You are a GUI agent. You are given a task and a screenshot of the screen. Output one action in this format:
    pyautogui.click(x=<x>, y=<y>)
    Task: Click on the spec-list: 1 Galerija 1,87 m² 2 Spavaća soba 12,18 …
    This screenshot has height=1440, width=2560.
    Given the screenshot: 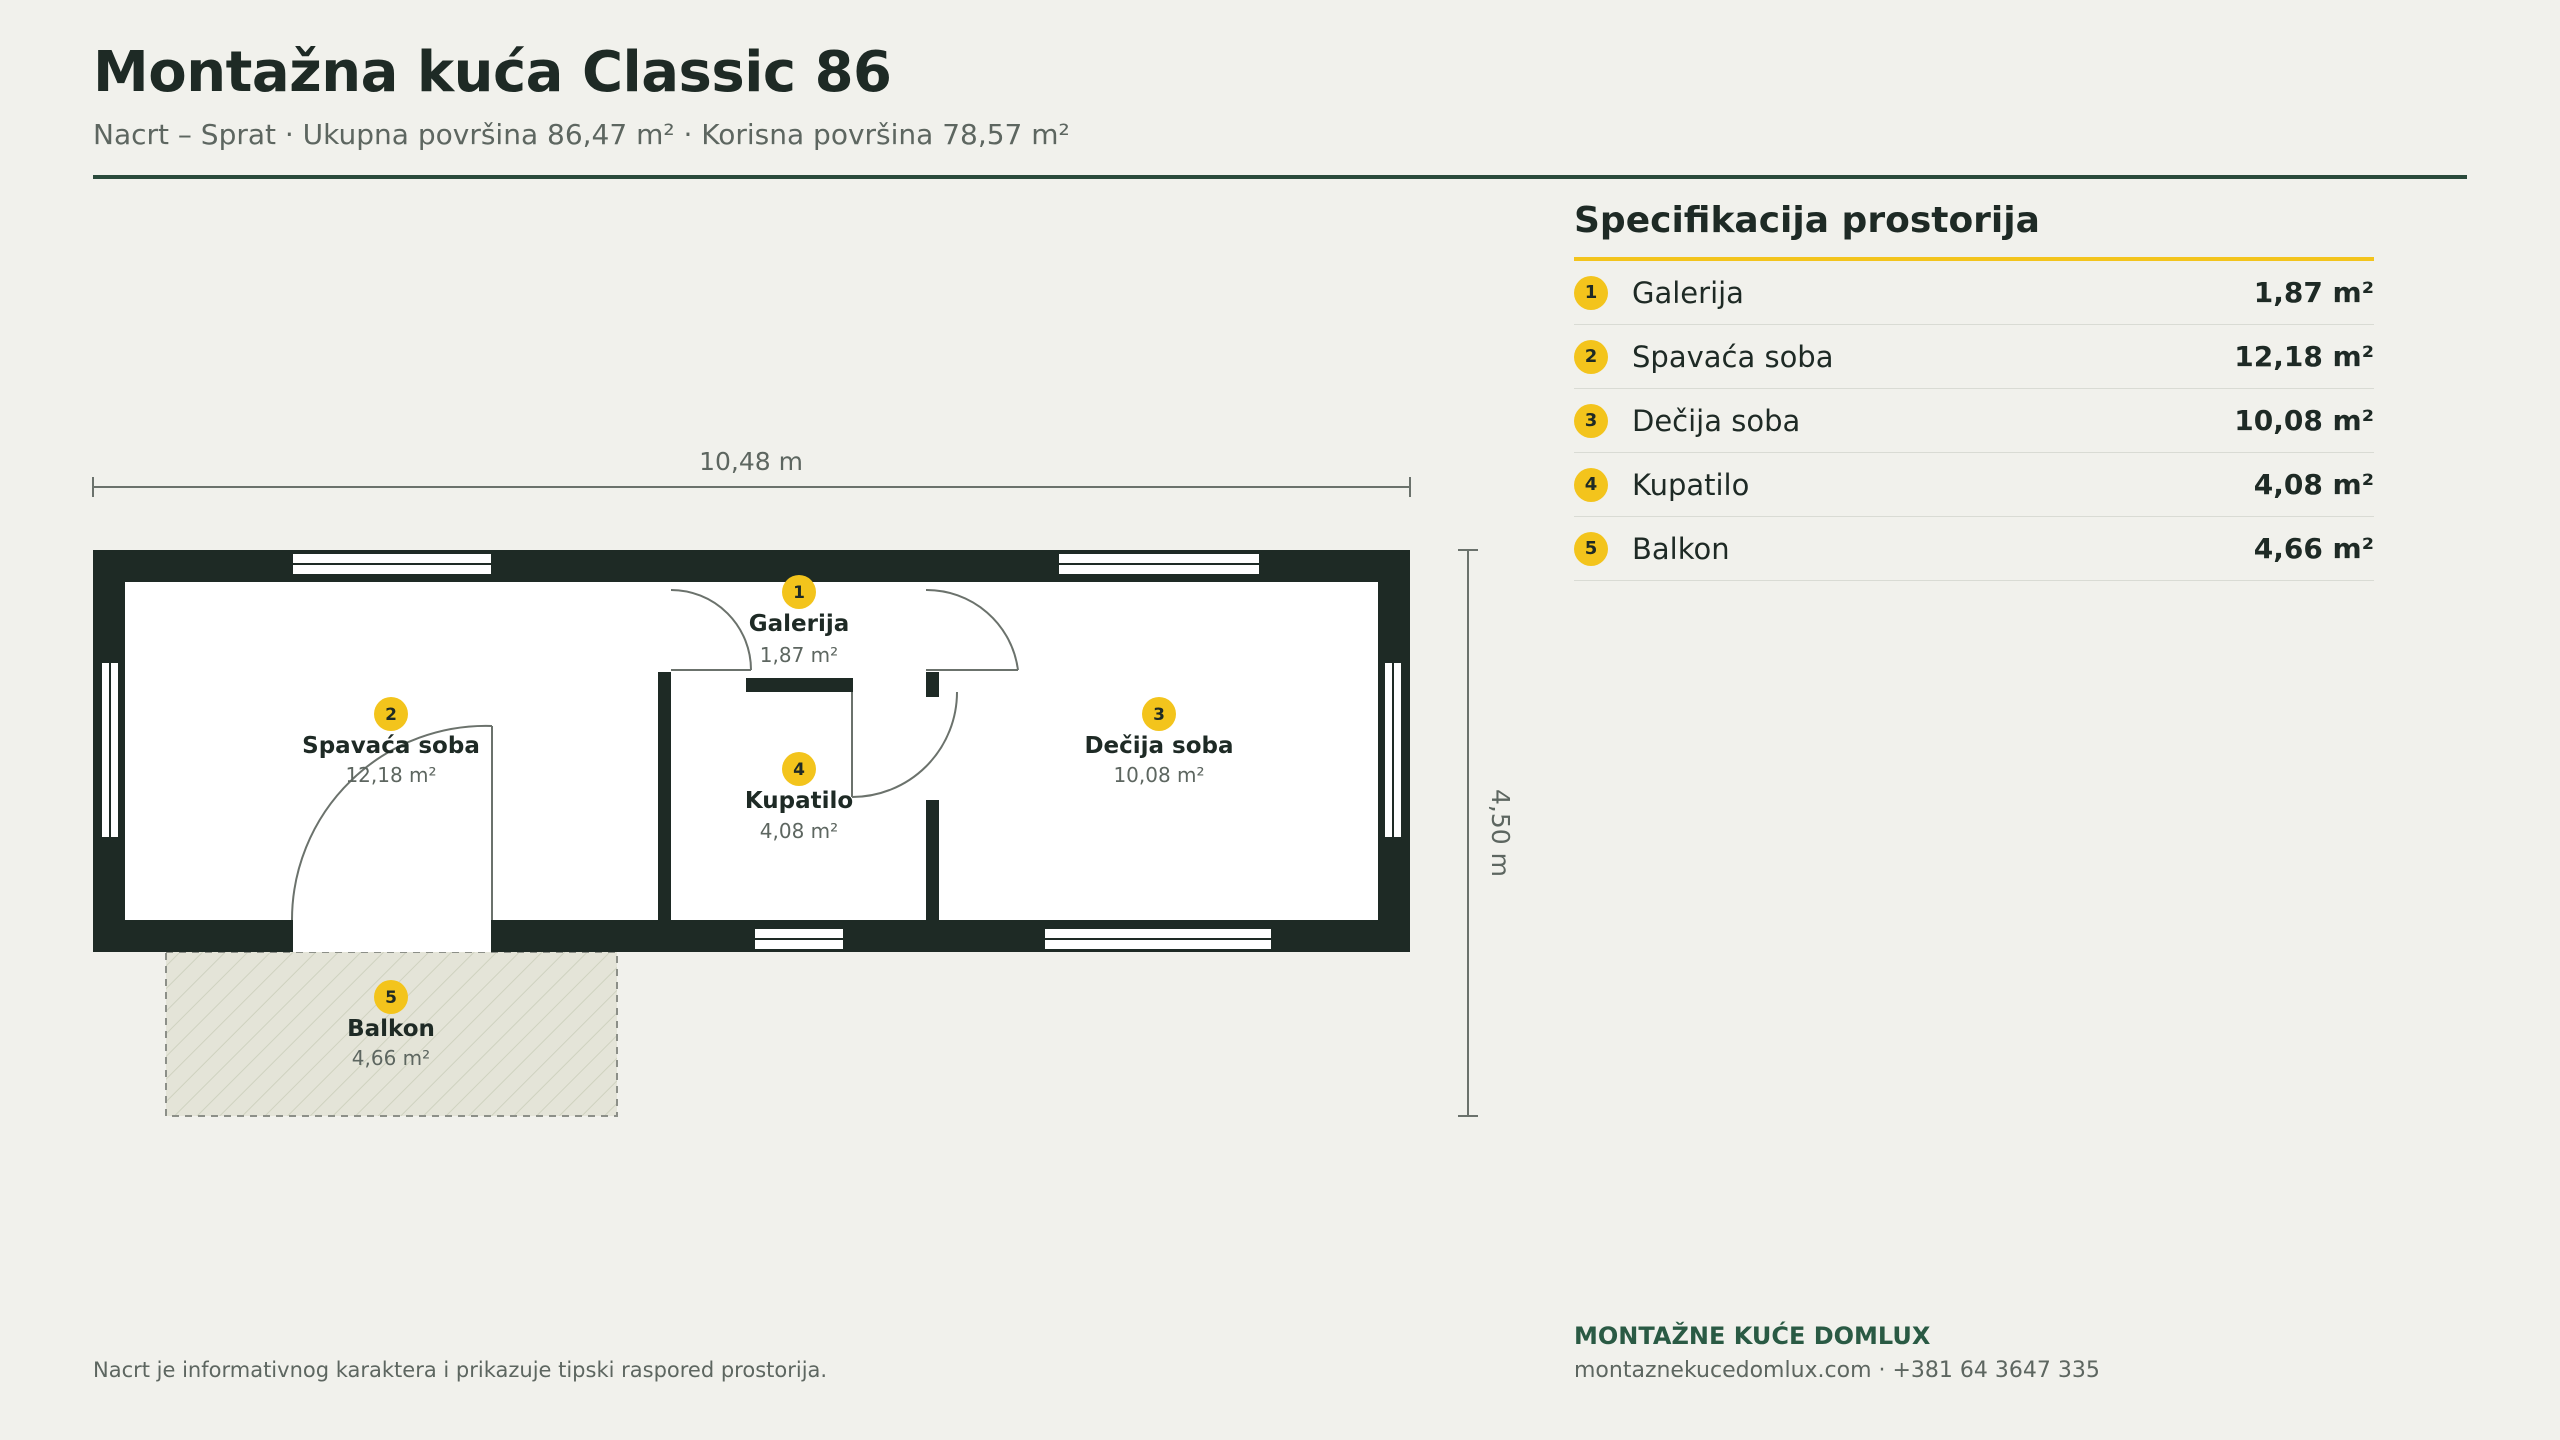 What is the action you would take?
    pyautogui.click(x=1974, y=421)
    